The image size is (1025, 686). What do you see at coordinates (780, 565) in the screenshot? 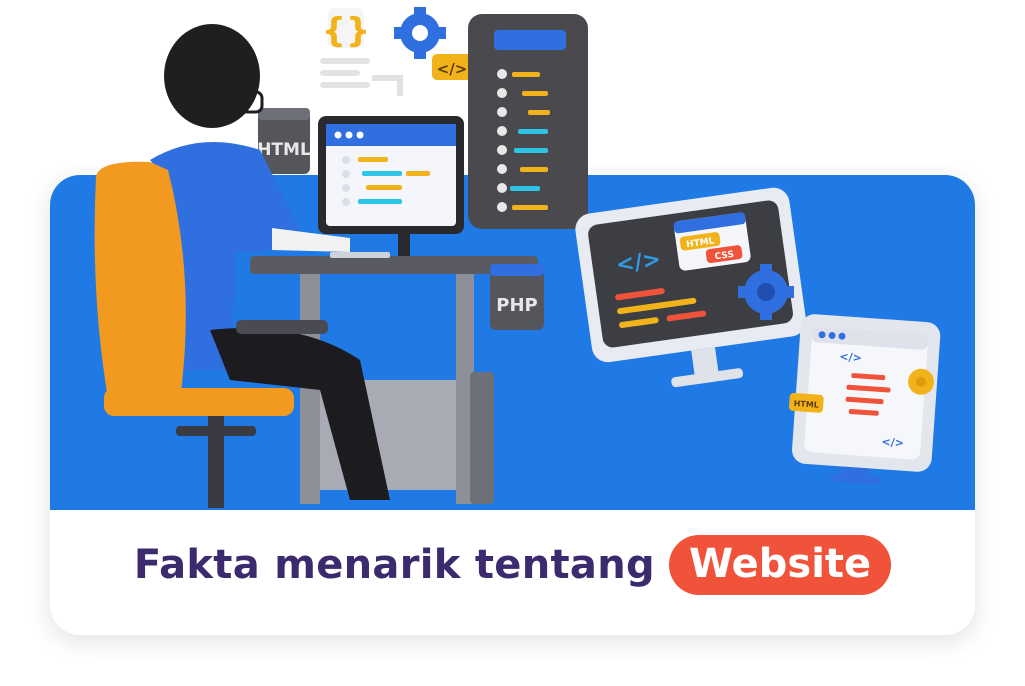
I see `title-highlight-pill: Website` at bounding box center [780, 565].